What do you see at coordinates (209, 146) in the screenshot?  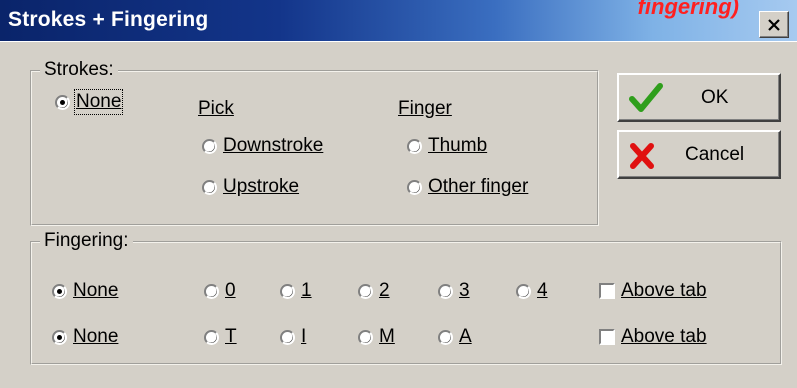 I see `downstroke-radio` at bounding box center [209, 146].